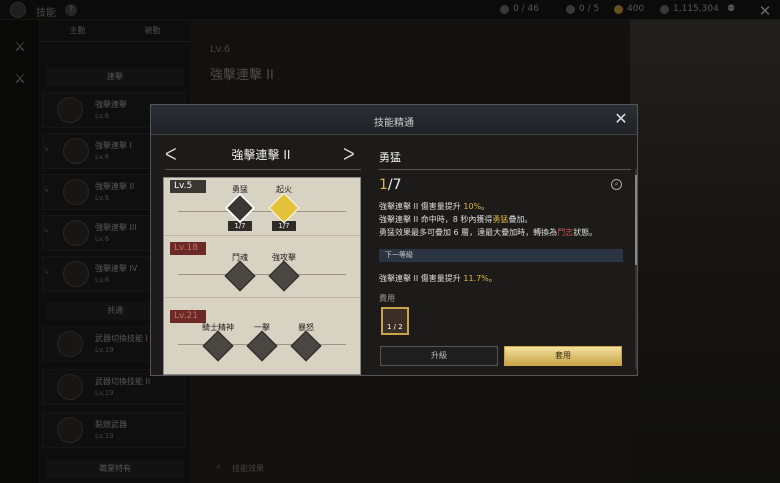 Image resolution: width=780 pixels, height=483 pixels. I want to click on desc-line: 勇猛效果最多可疊加 6 層，達最大疊加時，轉換為鬥志狀態。, so click(502, 233).